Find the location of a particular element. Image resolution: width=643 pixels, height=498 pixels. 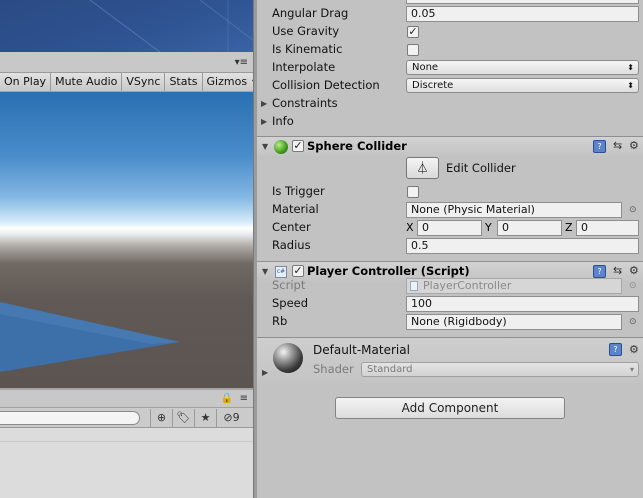

mass-drag-field is located at coordinates (522, 2).